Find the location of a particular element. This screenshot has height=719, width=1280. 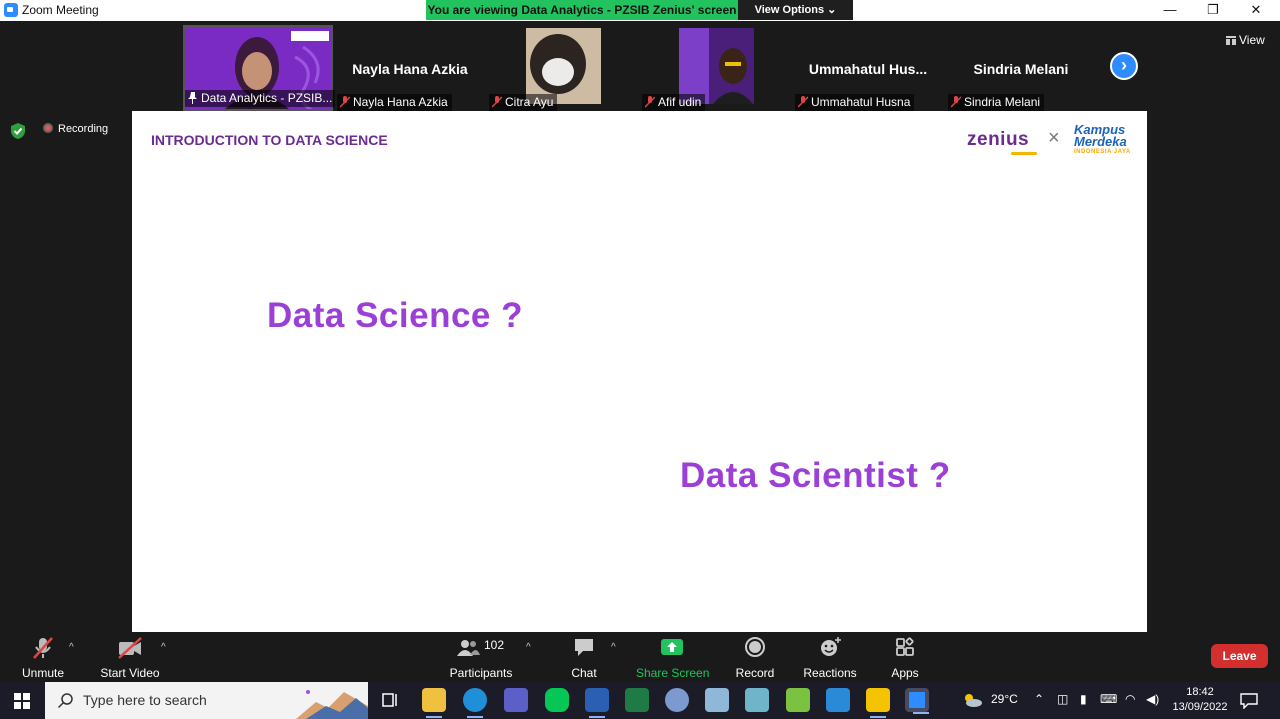

view-options-label: View Options is located at coordinates (789, 10).